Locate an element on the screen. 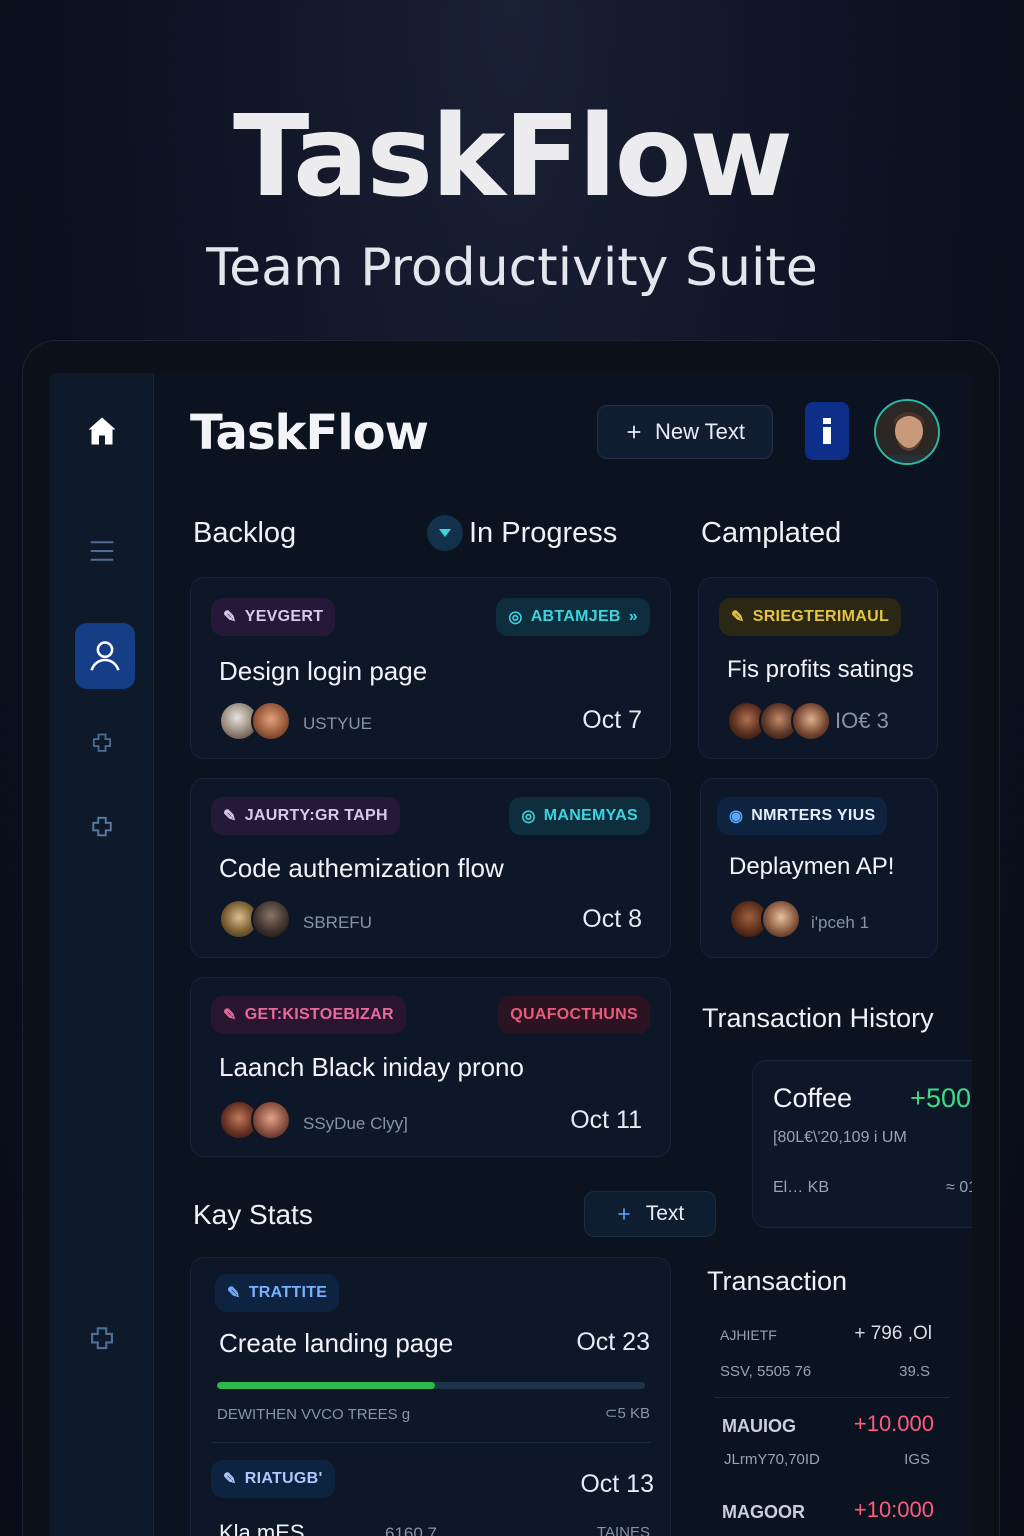  task-date: Oct 11 is located at coordinates (606, 1120).